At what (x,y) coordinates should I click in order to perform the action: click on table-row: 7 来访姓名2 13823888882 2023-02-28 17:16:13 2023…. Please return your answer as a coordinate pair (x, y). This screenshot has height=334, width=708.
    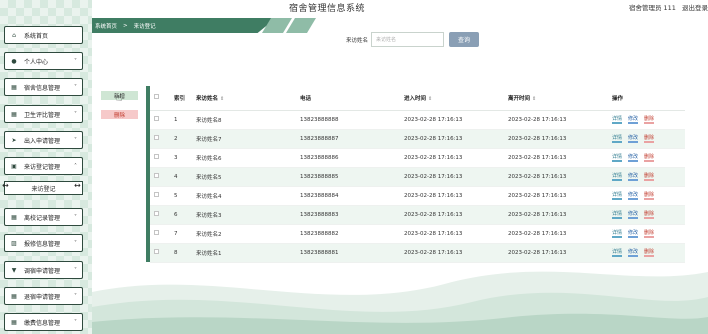
    Looking at the image, I should click on (417, 234).